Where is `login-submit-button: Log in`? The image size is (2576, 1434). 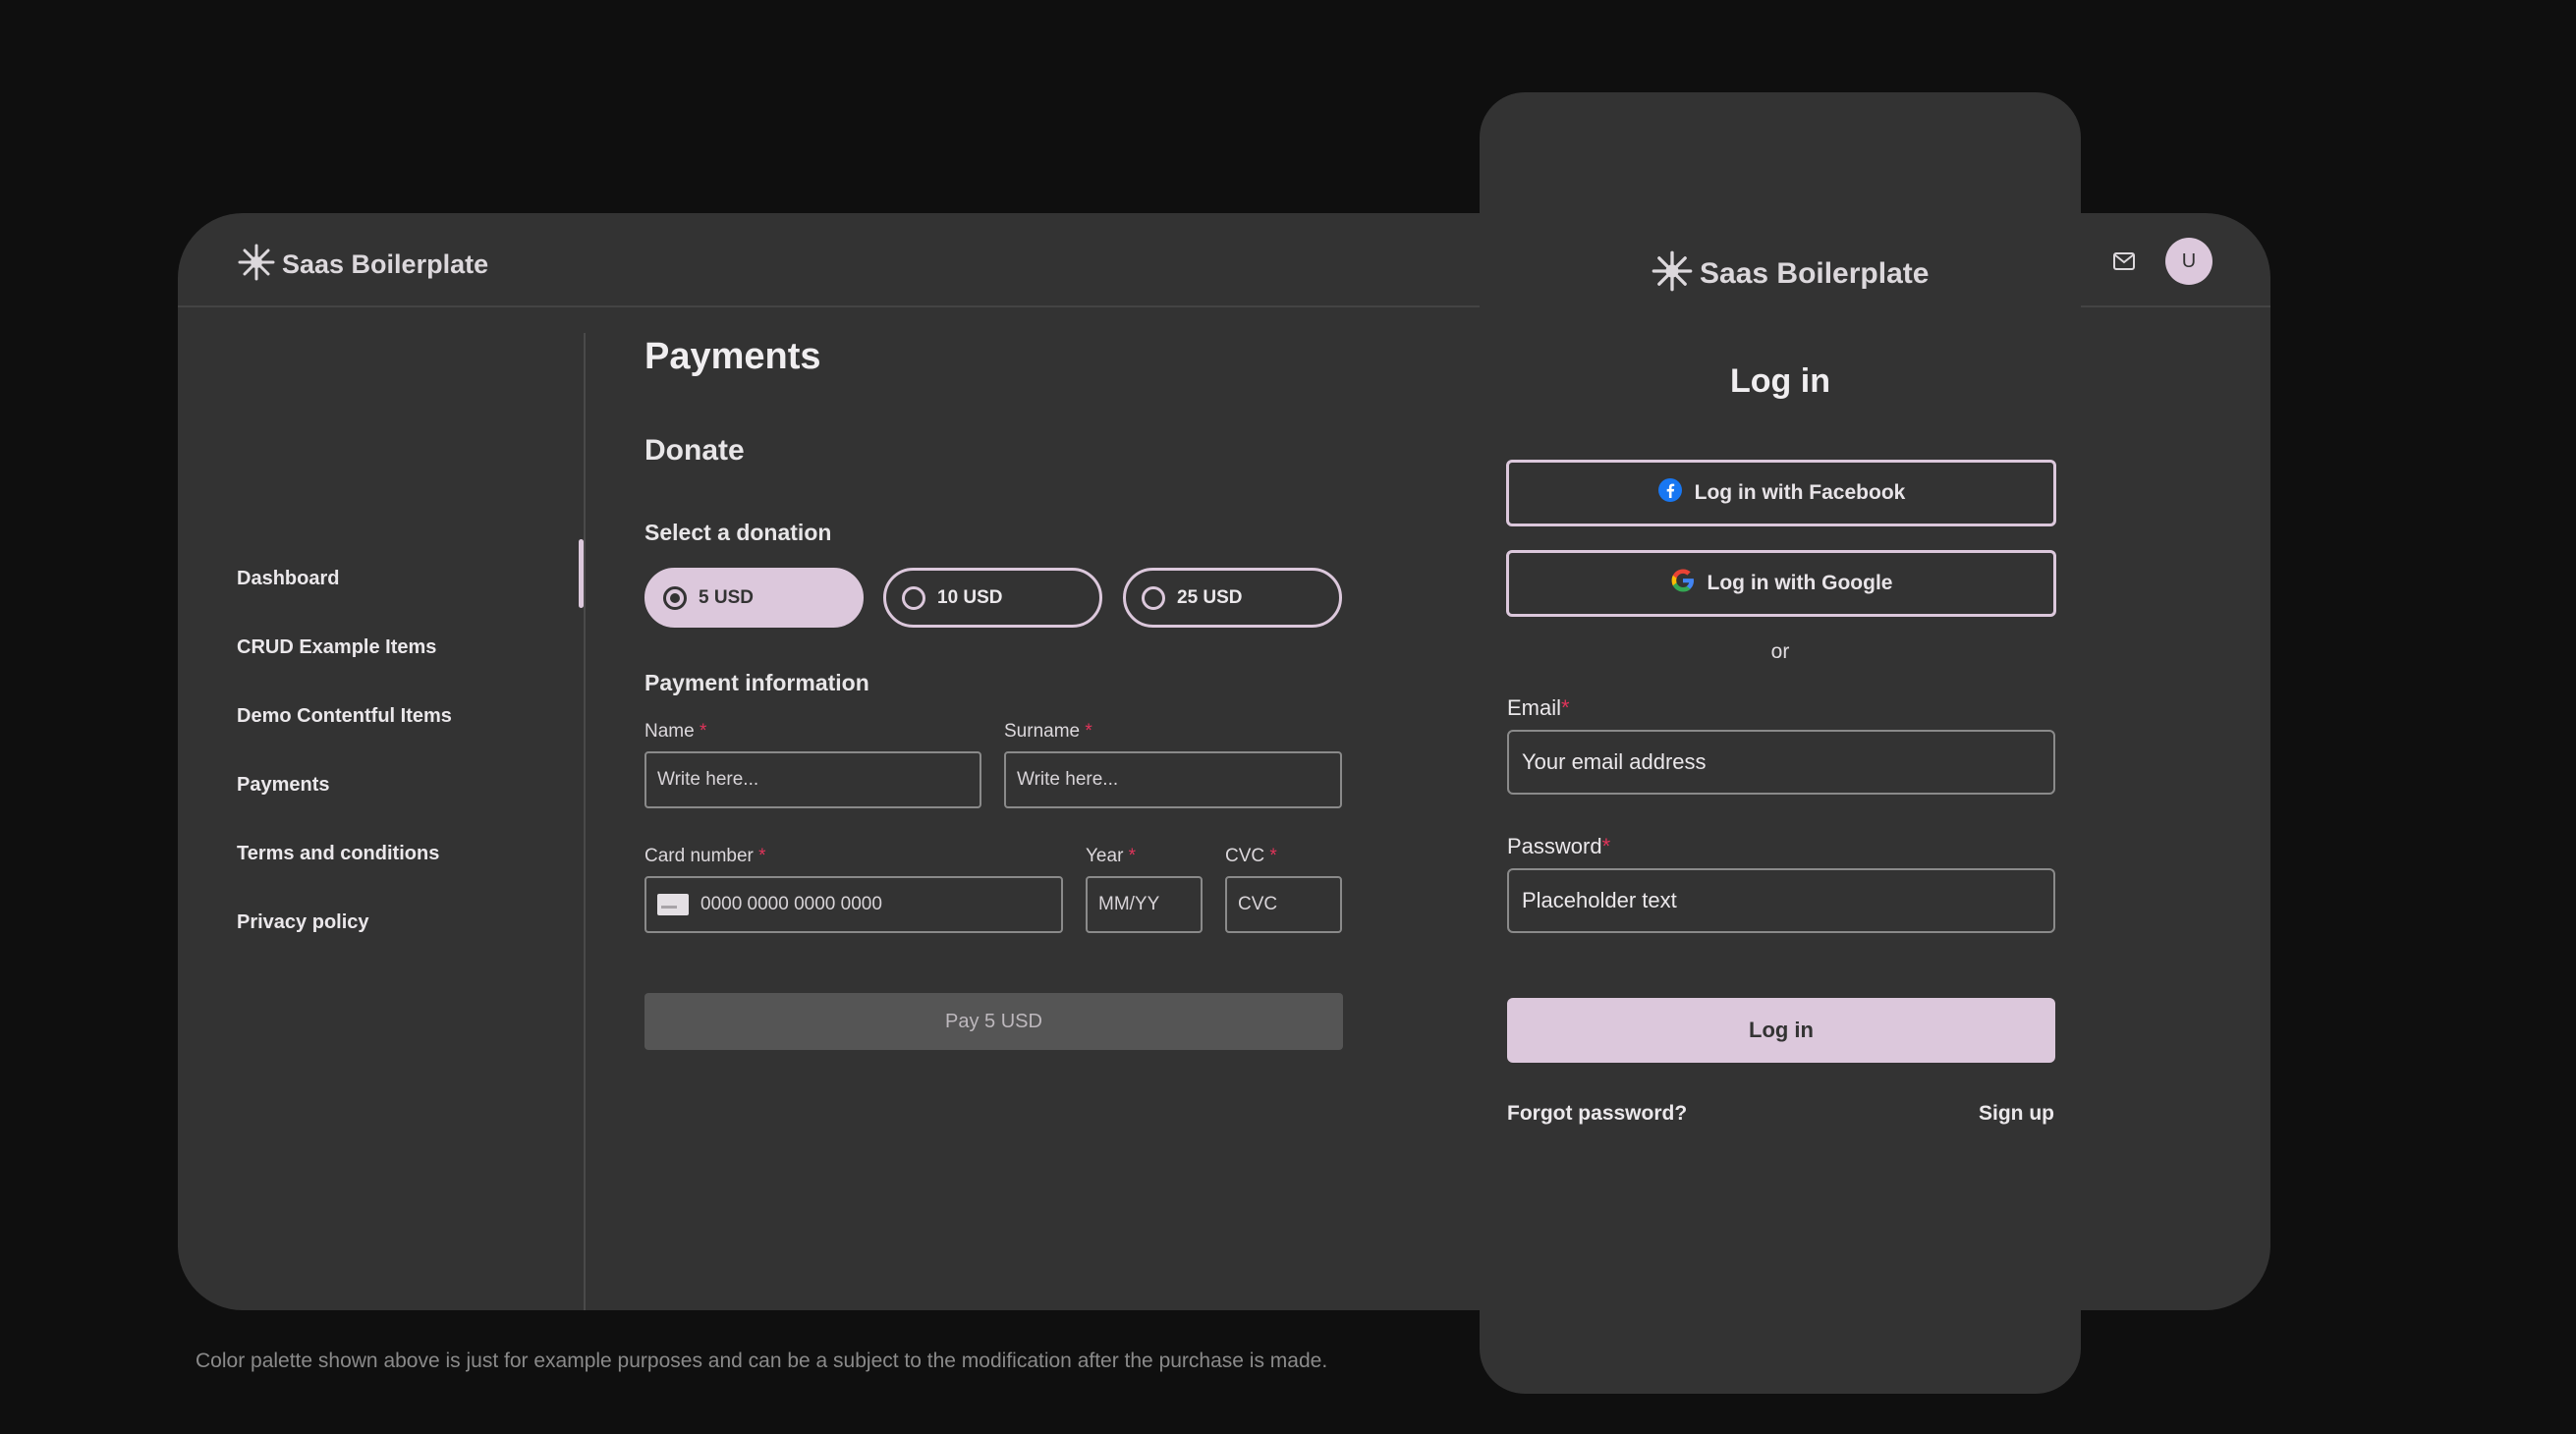 login-submit-button: Log in is located at coordinates (1781, 1031).